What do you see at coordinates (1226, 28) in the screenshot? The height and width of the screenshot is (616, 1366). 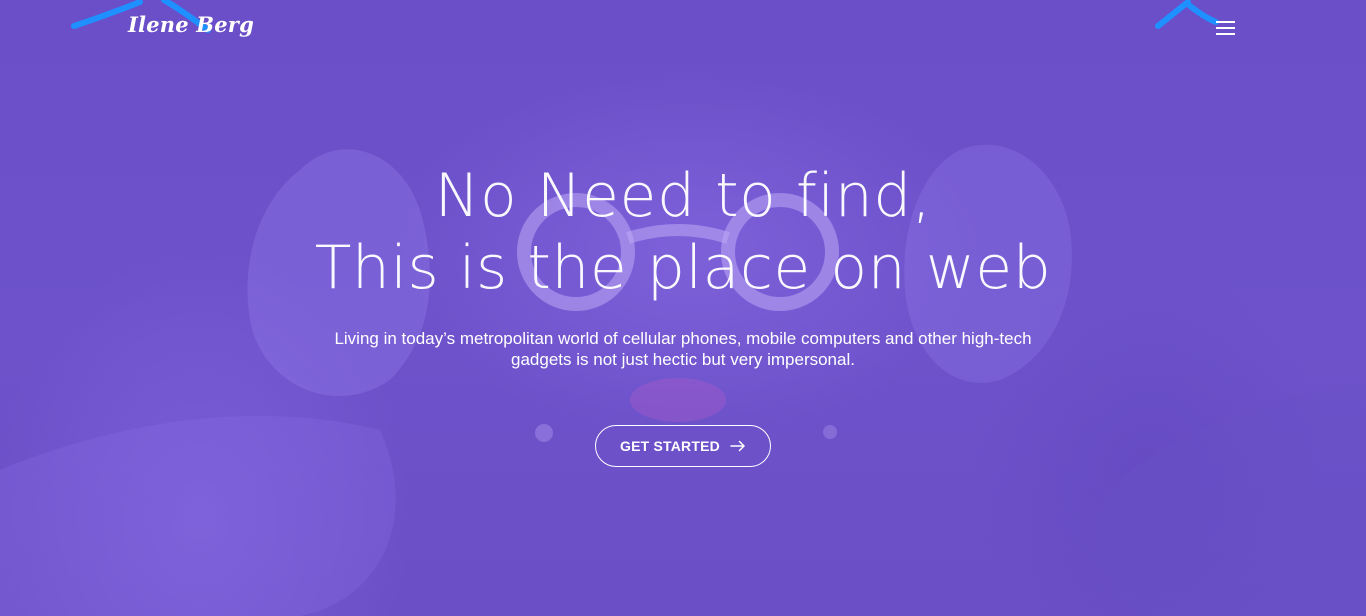 I see `hamburger-menu-icon` at bounding box center [1226, 28].